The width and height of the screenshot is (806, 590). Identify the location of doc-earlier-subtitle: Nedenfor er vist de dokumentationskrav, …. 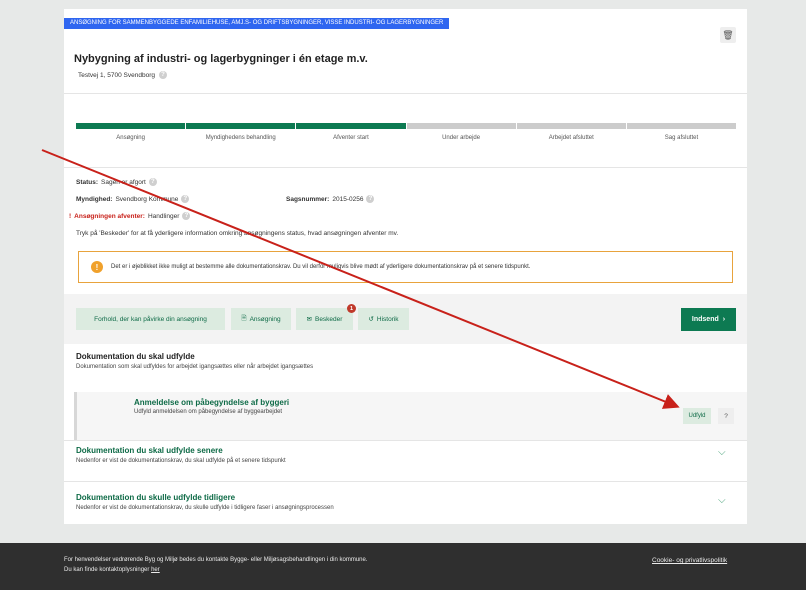
(205, 508).